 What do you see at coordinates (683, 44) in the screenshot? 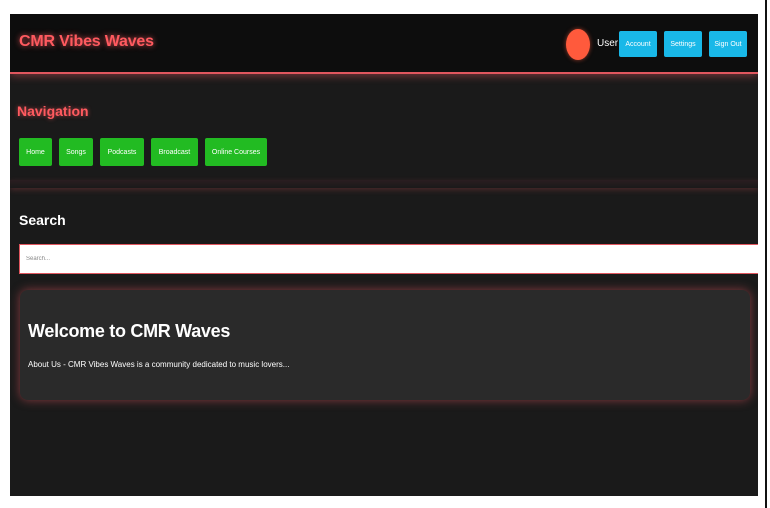
I see `settings-button: Settings` at bounding box center [683, 44].